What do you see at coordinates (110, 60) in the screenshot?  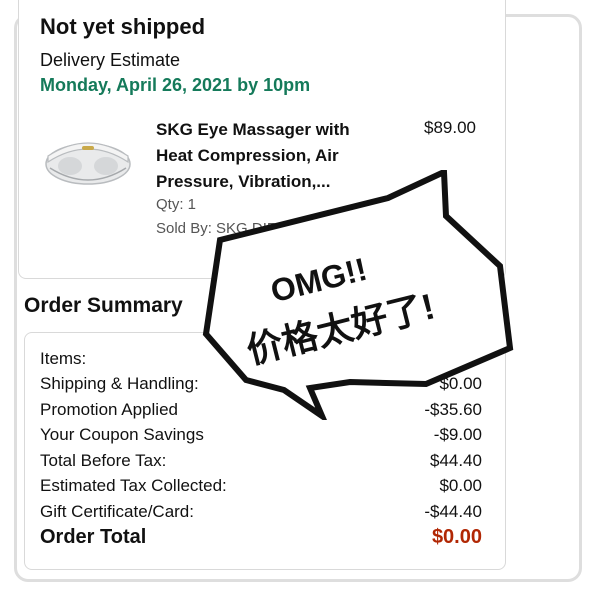 I see `delivery-estimate-label: Delivery Estimate` at bounding box center [110, 60].